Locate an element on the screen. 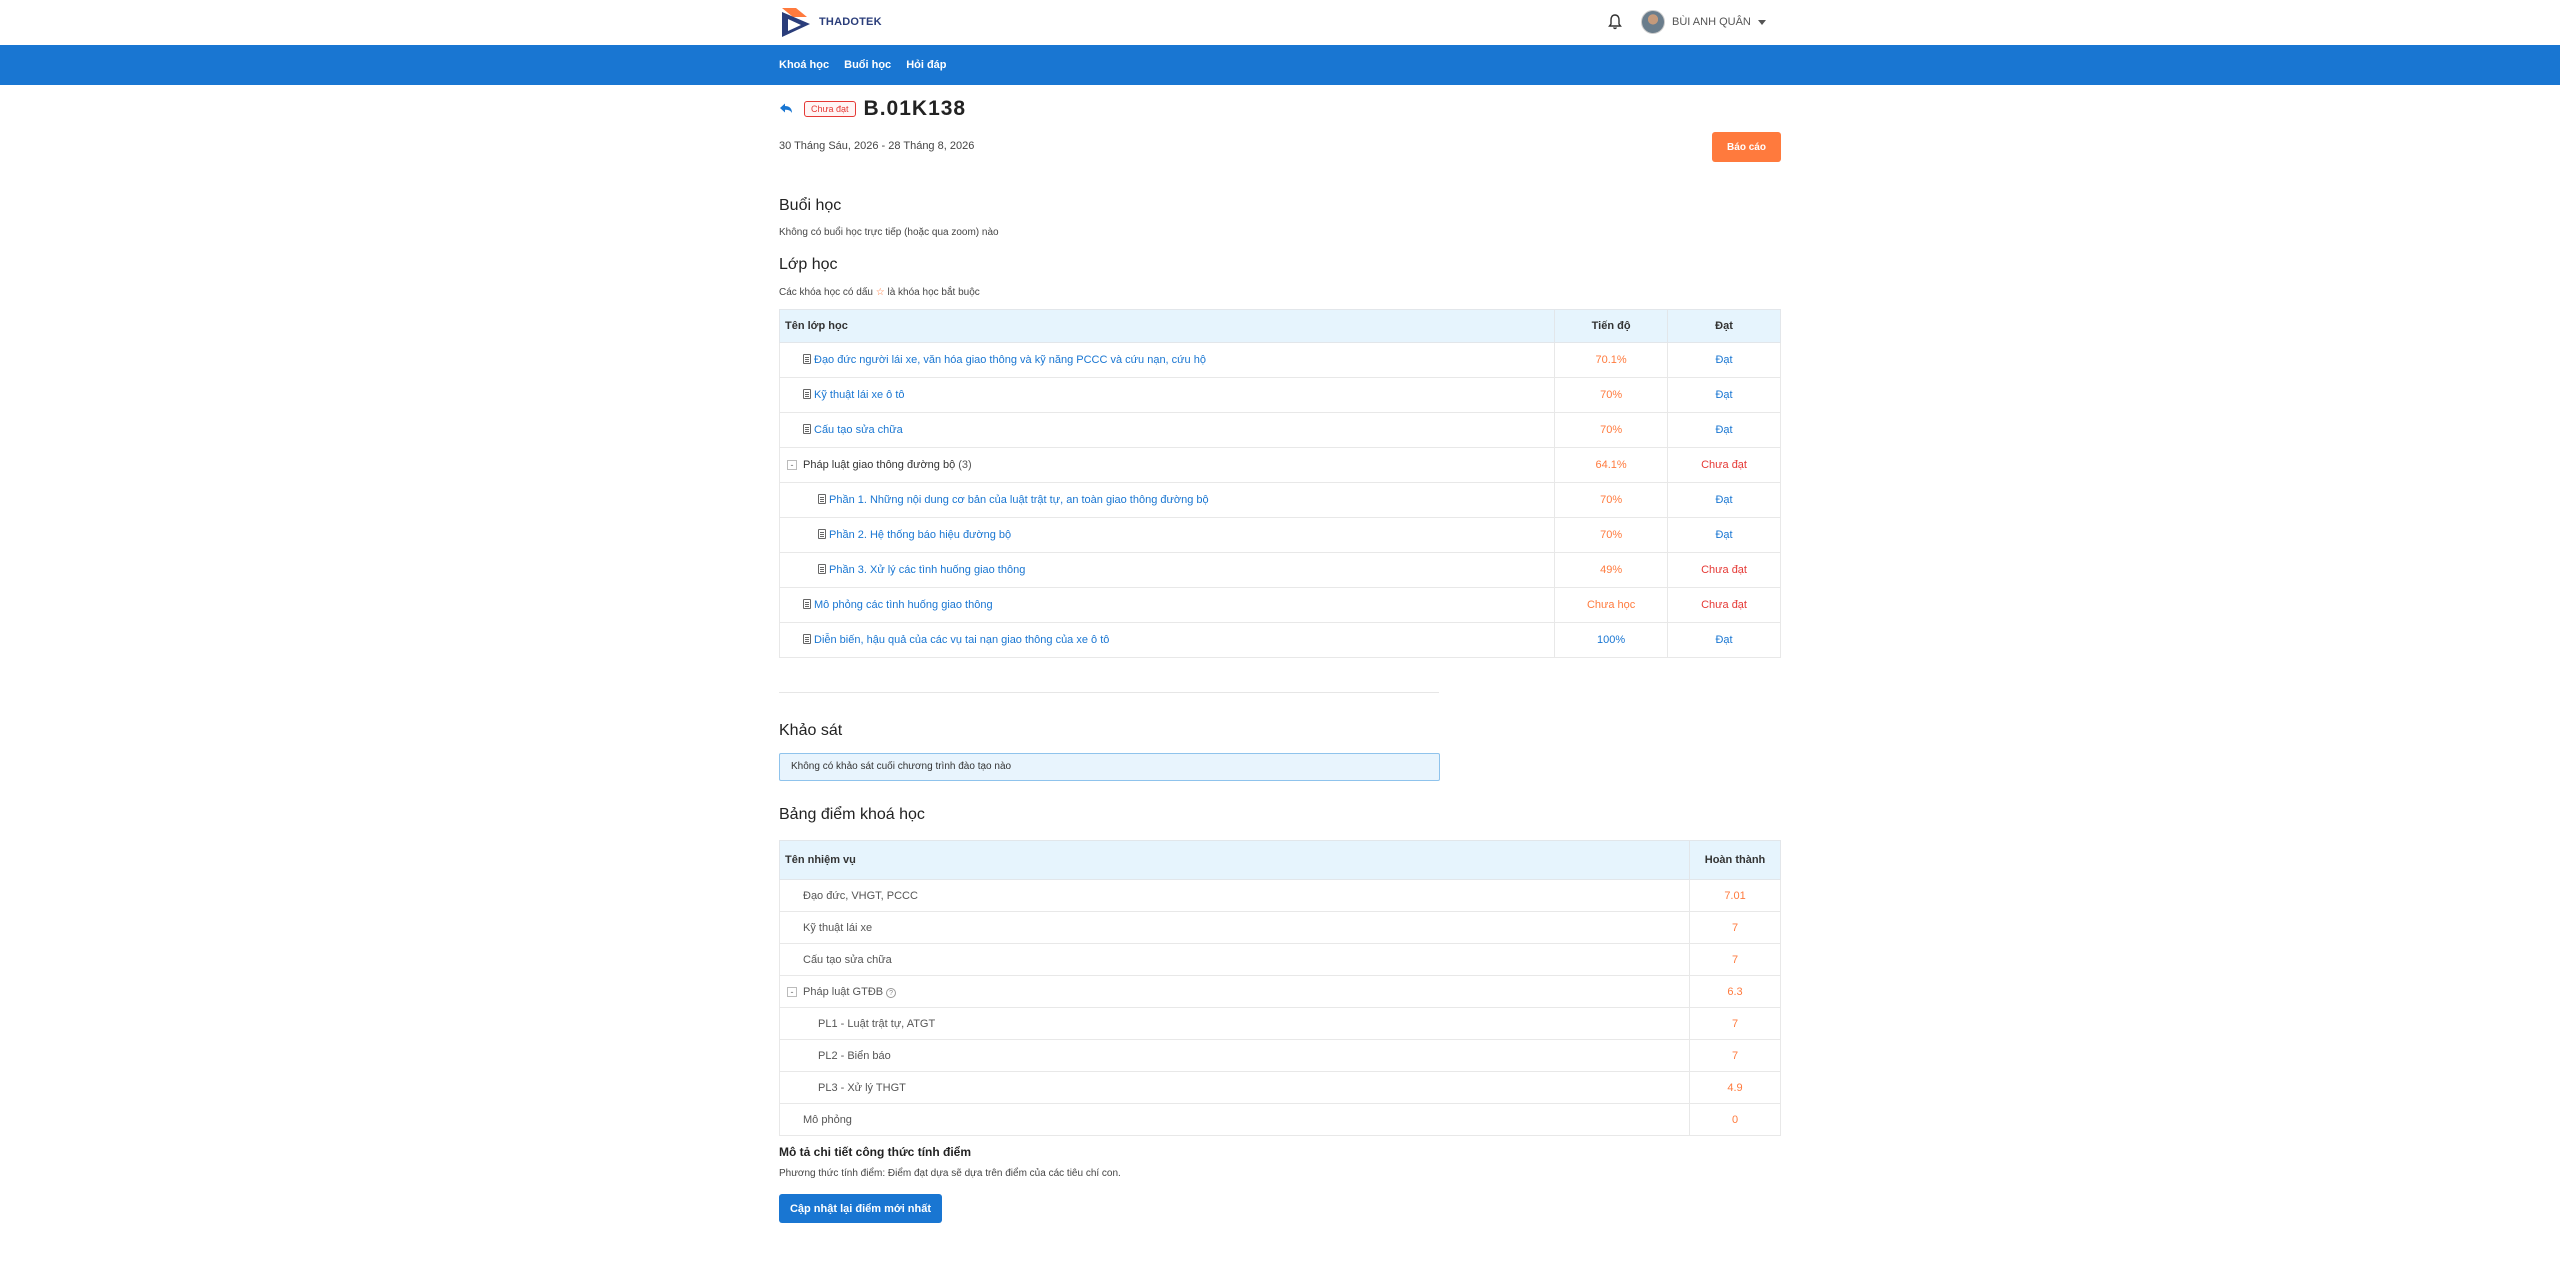  main-navbar: Khoá học Buổi học Hỏi đáp is located at coordinates (1280, 65).